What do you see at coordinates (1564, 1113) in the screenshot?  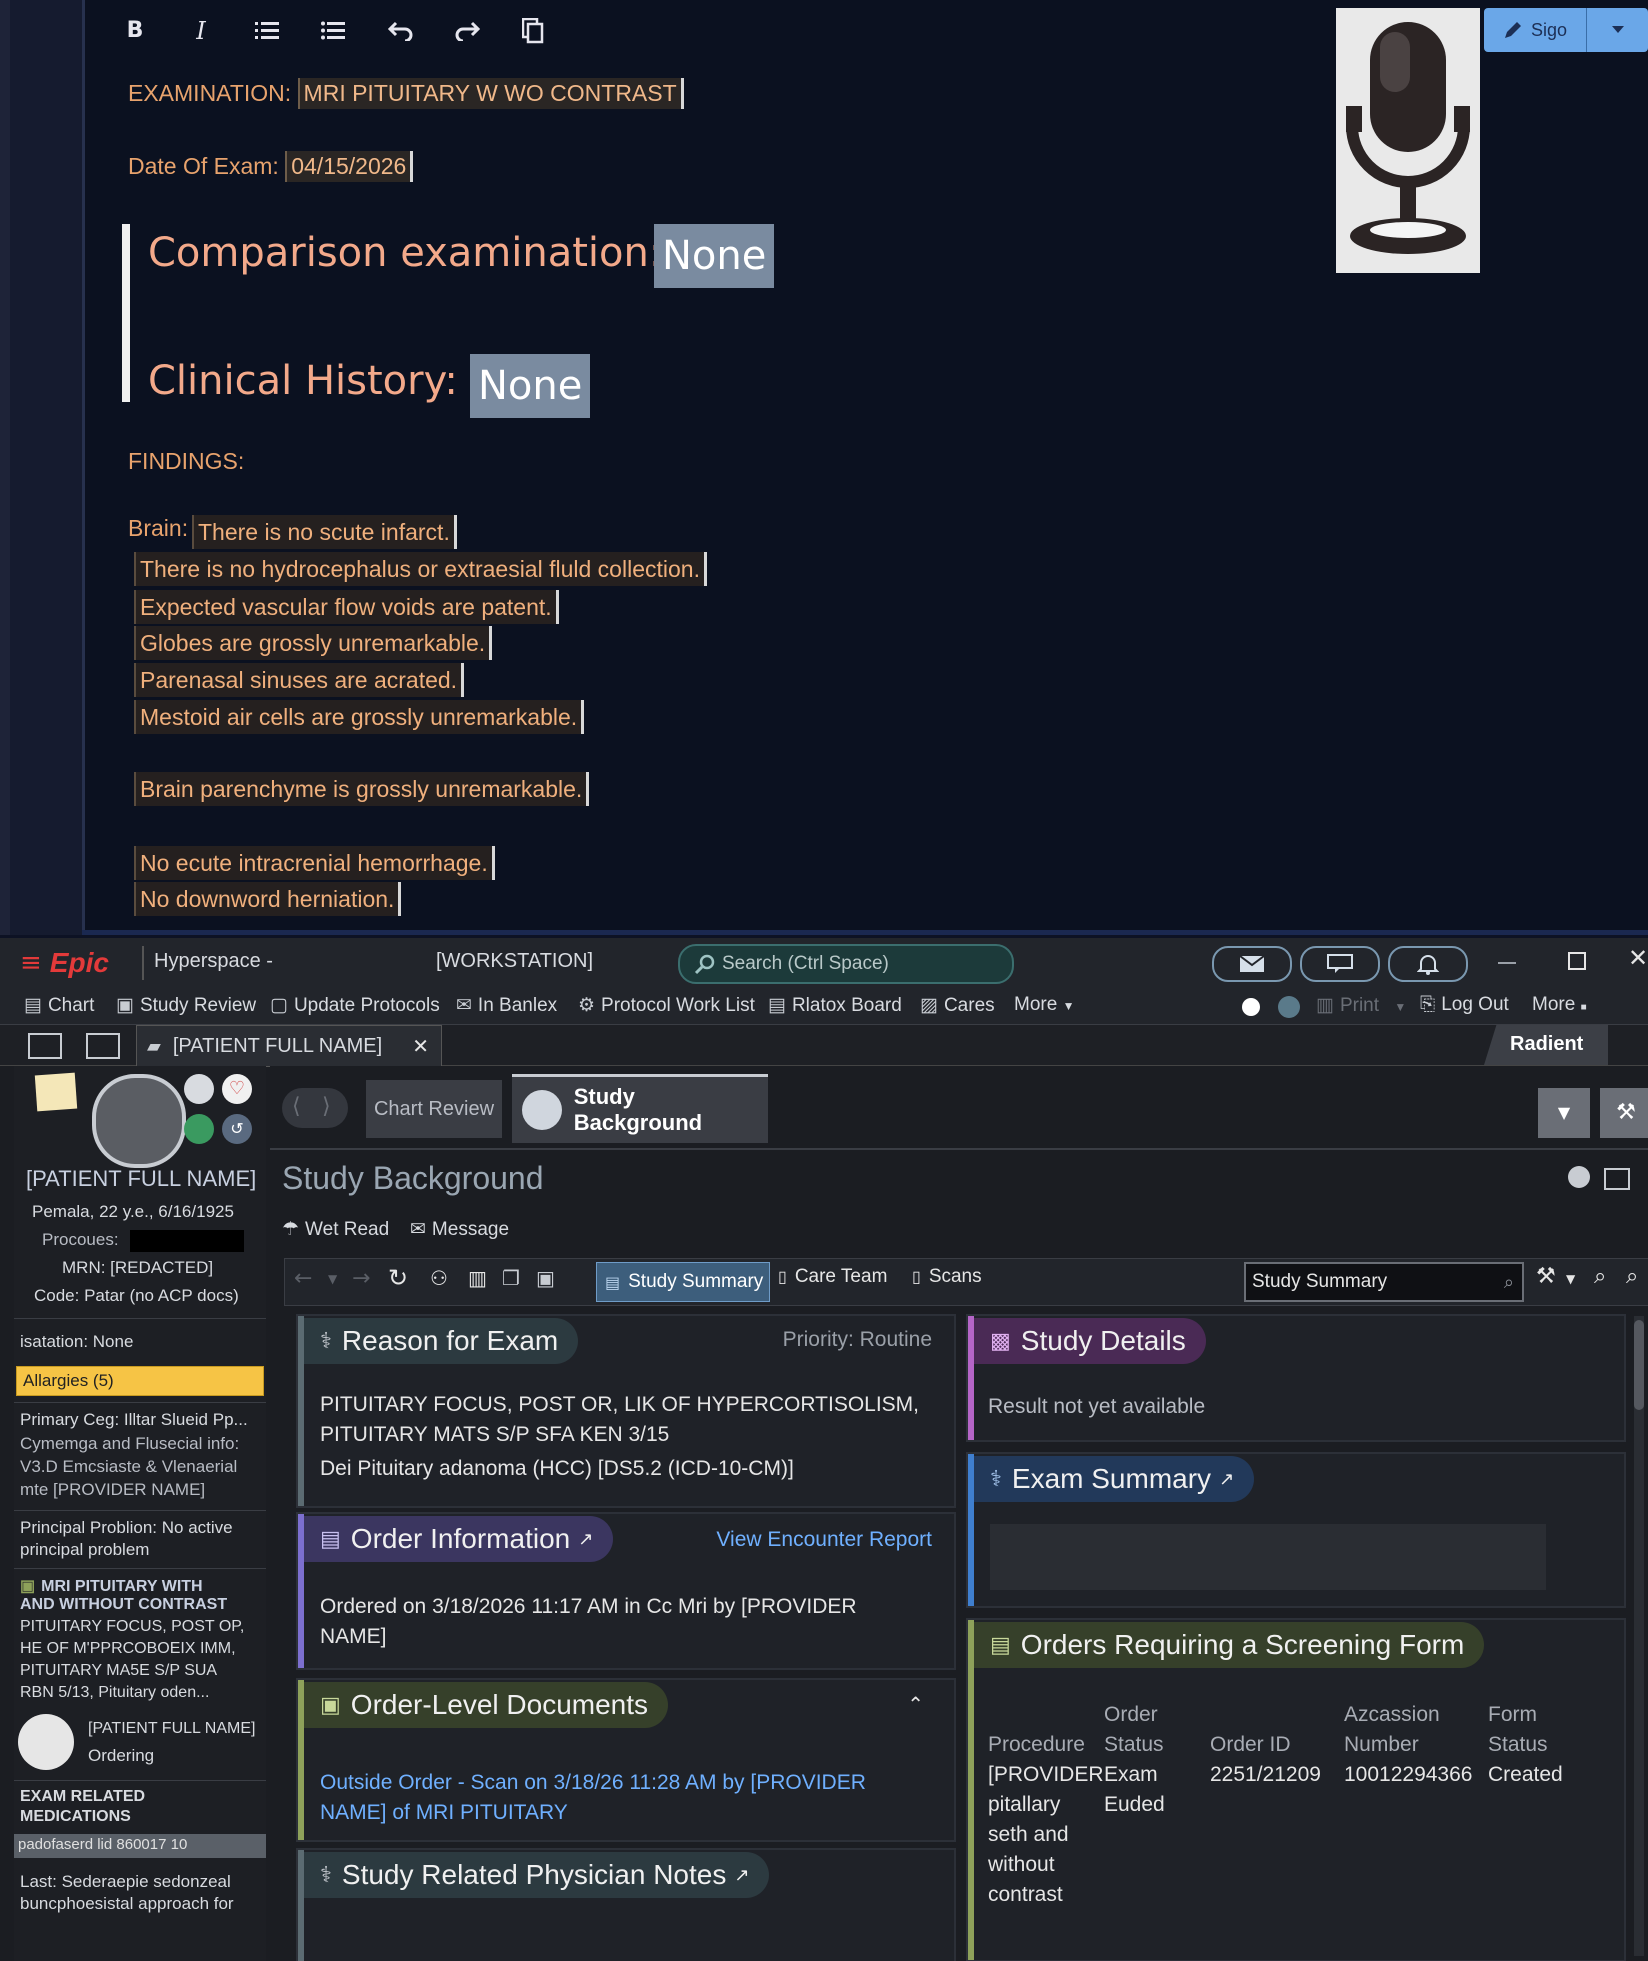 I see `activity-dropdown-button: ▼` at bounding box center [1564, 1113].